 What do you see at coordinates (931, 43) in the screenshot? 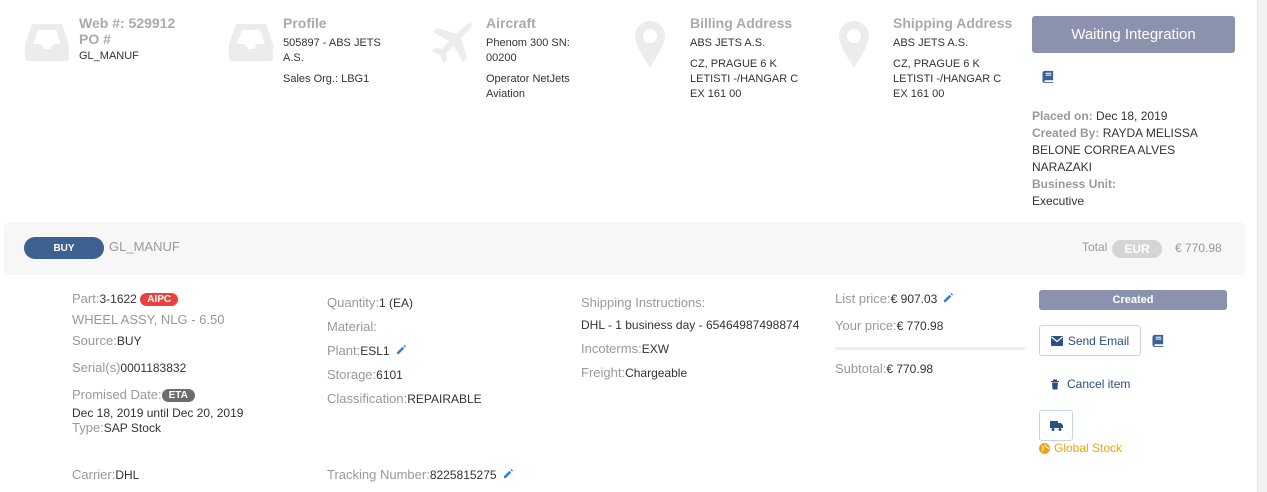
I see `shipping-line1: ABS JETS A.S.` at bounding box center [931, 43].